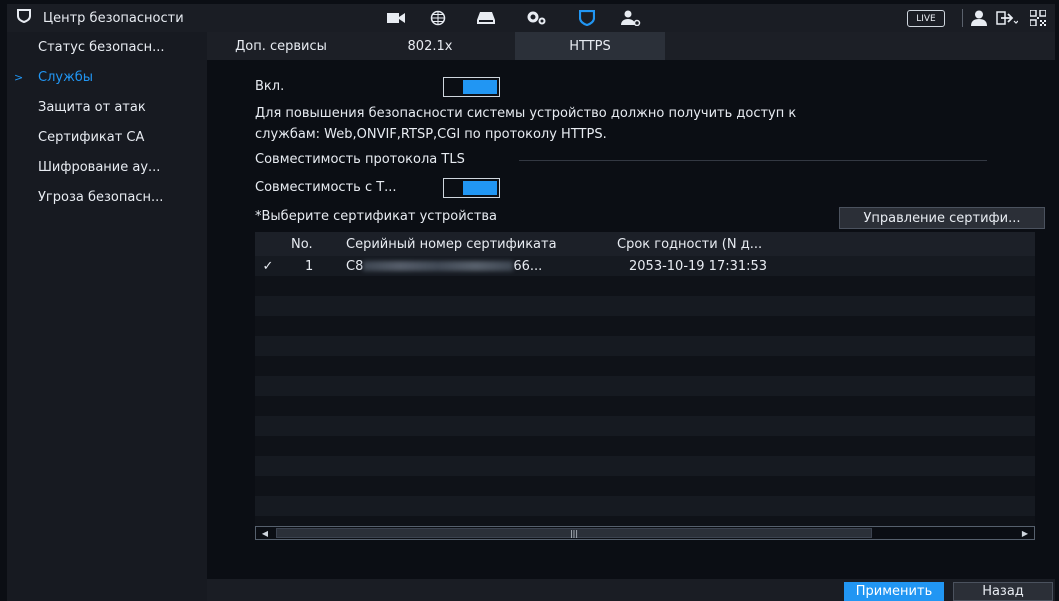  Describe the element at coordinates (1038, 18) in the screenshot. I see `qr-code-icon` at that location.